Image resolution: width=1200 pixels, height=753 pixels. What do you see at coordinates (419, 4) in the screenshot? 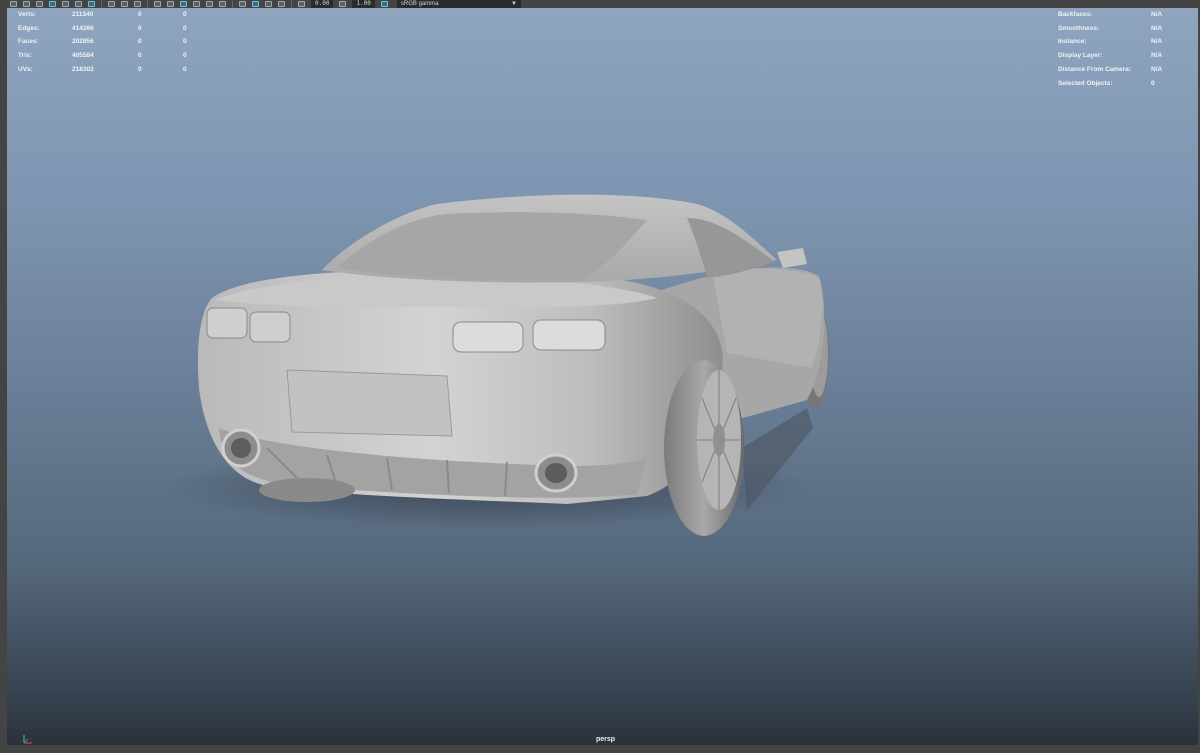
I see `color-space-label: sRGB gamma` at bounding box center [419, 4].